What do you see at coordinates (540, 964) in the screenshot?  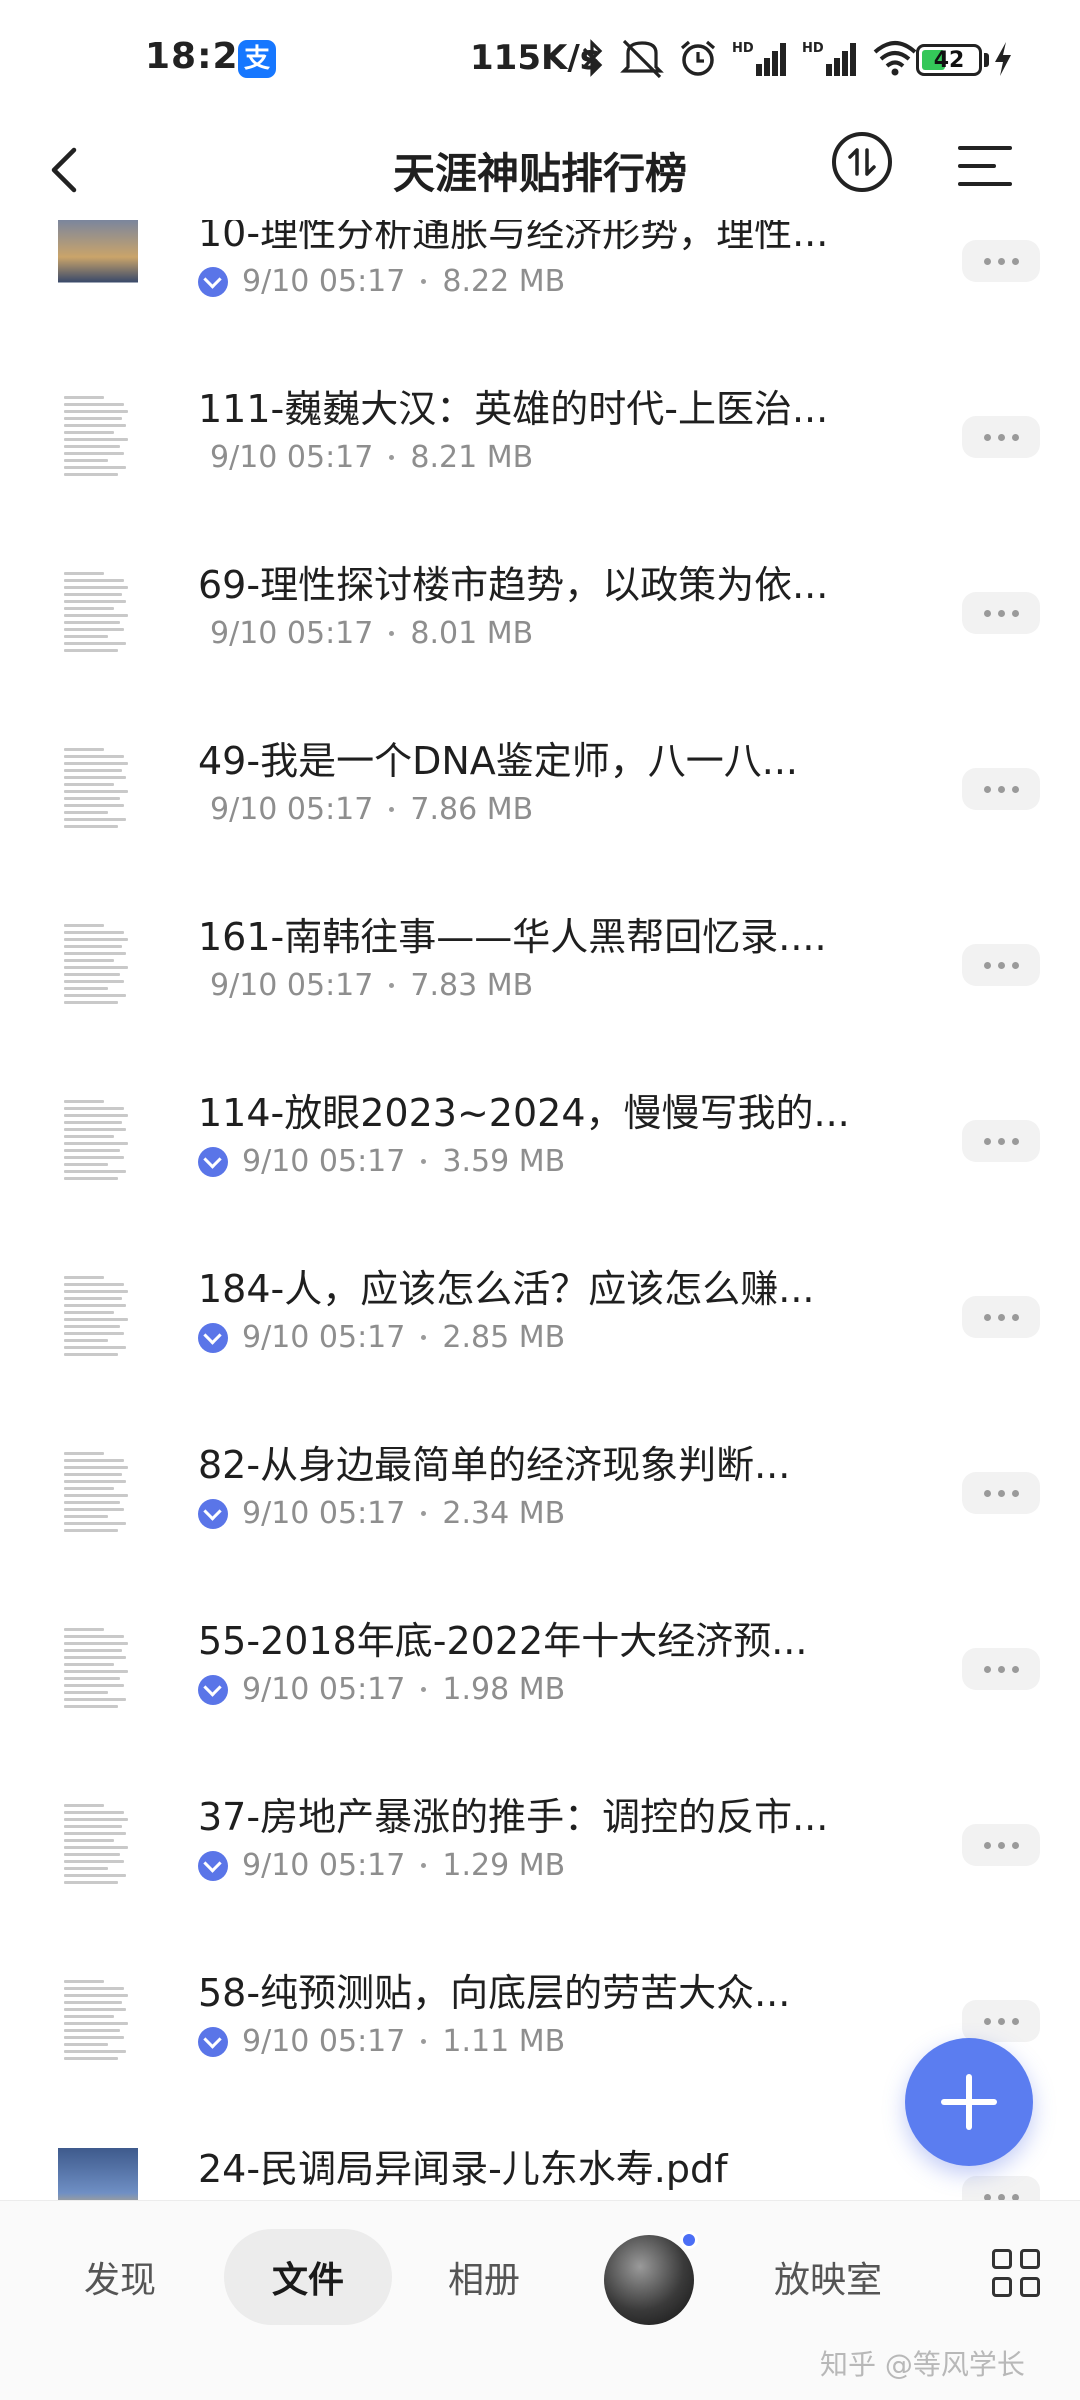 I see `file-row: 161-南韩往事——华人黑帮回忆录.... 9/10 05:17 7.83 MB` at bounding box center [540, 964].